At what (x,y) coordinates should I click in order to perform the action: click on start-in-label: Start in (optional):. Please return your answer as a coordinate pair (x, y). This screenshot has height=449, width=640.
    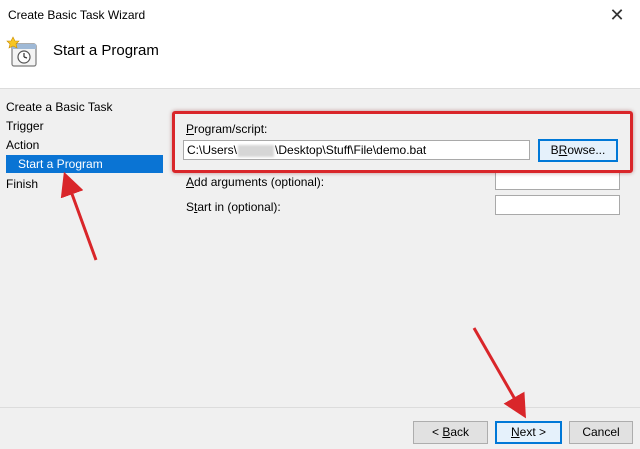
    Looking at the image, I should click on (233, 207).